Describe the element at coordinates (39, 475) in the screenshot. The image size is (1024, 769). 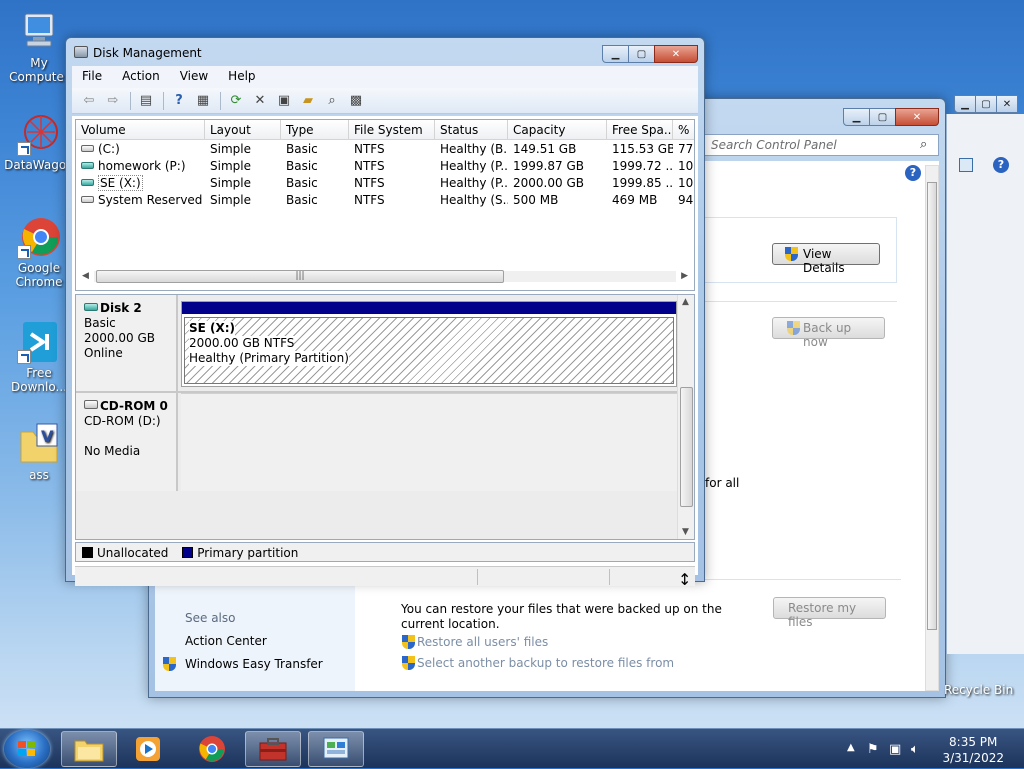
I see `desktop-icon-label: ass` at that location.